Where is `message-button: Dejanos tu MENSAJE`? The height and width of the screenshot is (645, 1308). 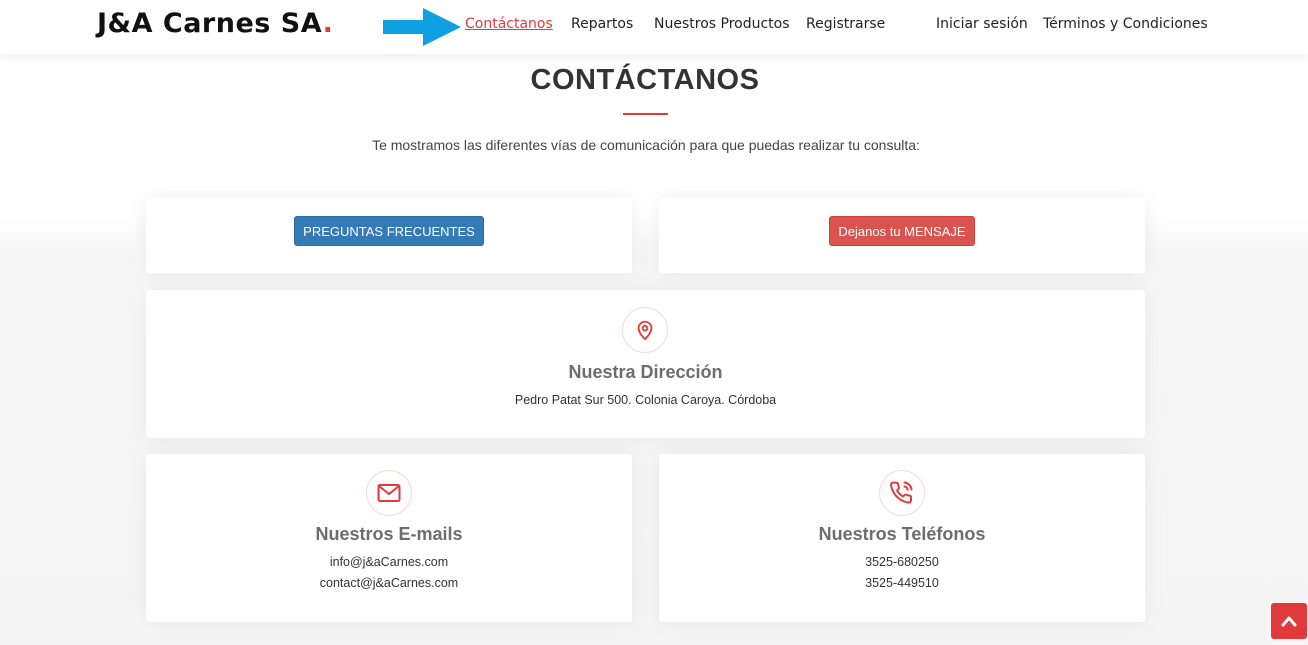
message-button: Dejanos tu MENSAJE is located at coordinates (902, 231).